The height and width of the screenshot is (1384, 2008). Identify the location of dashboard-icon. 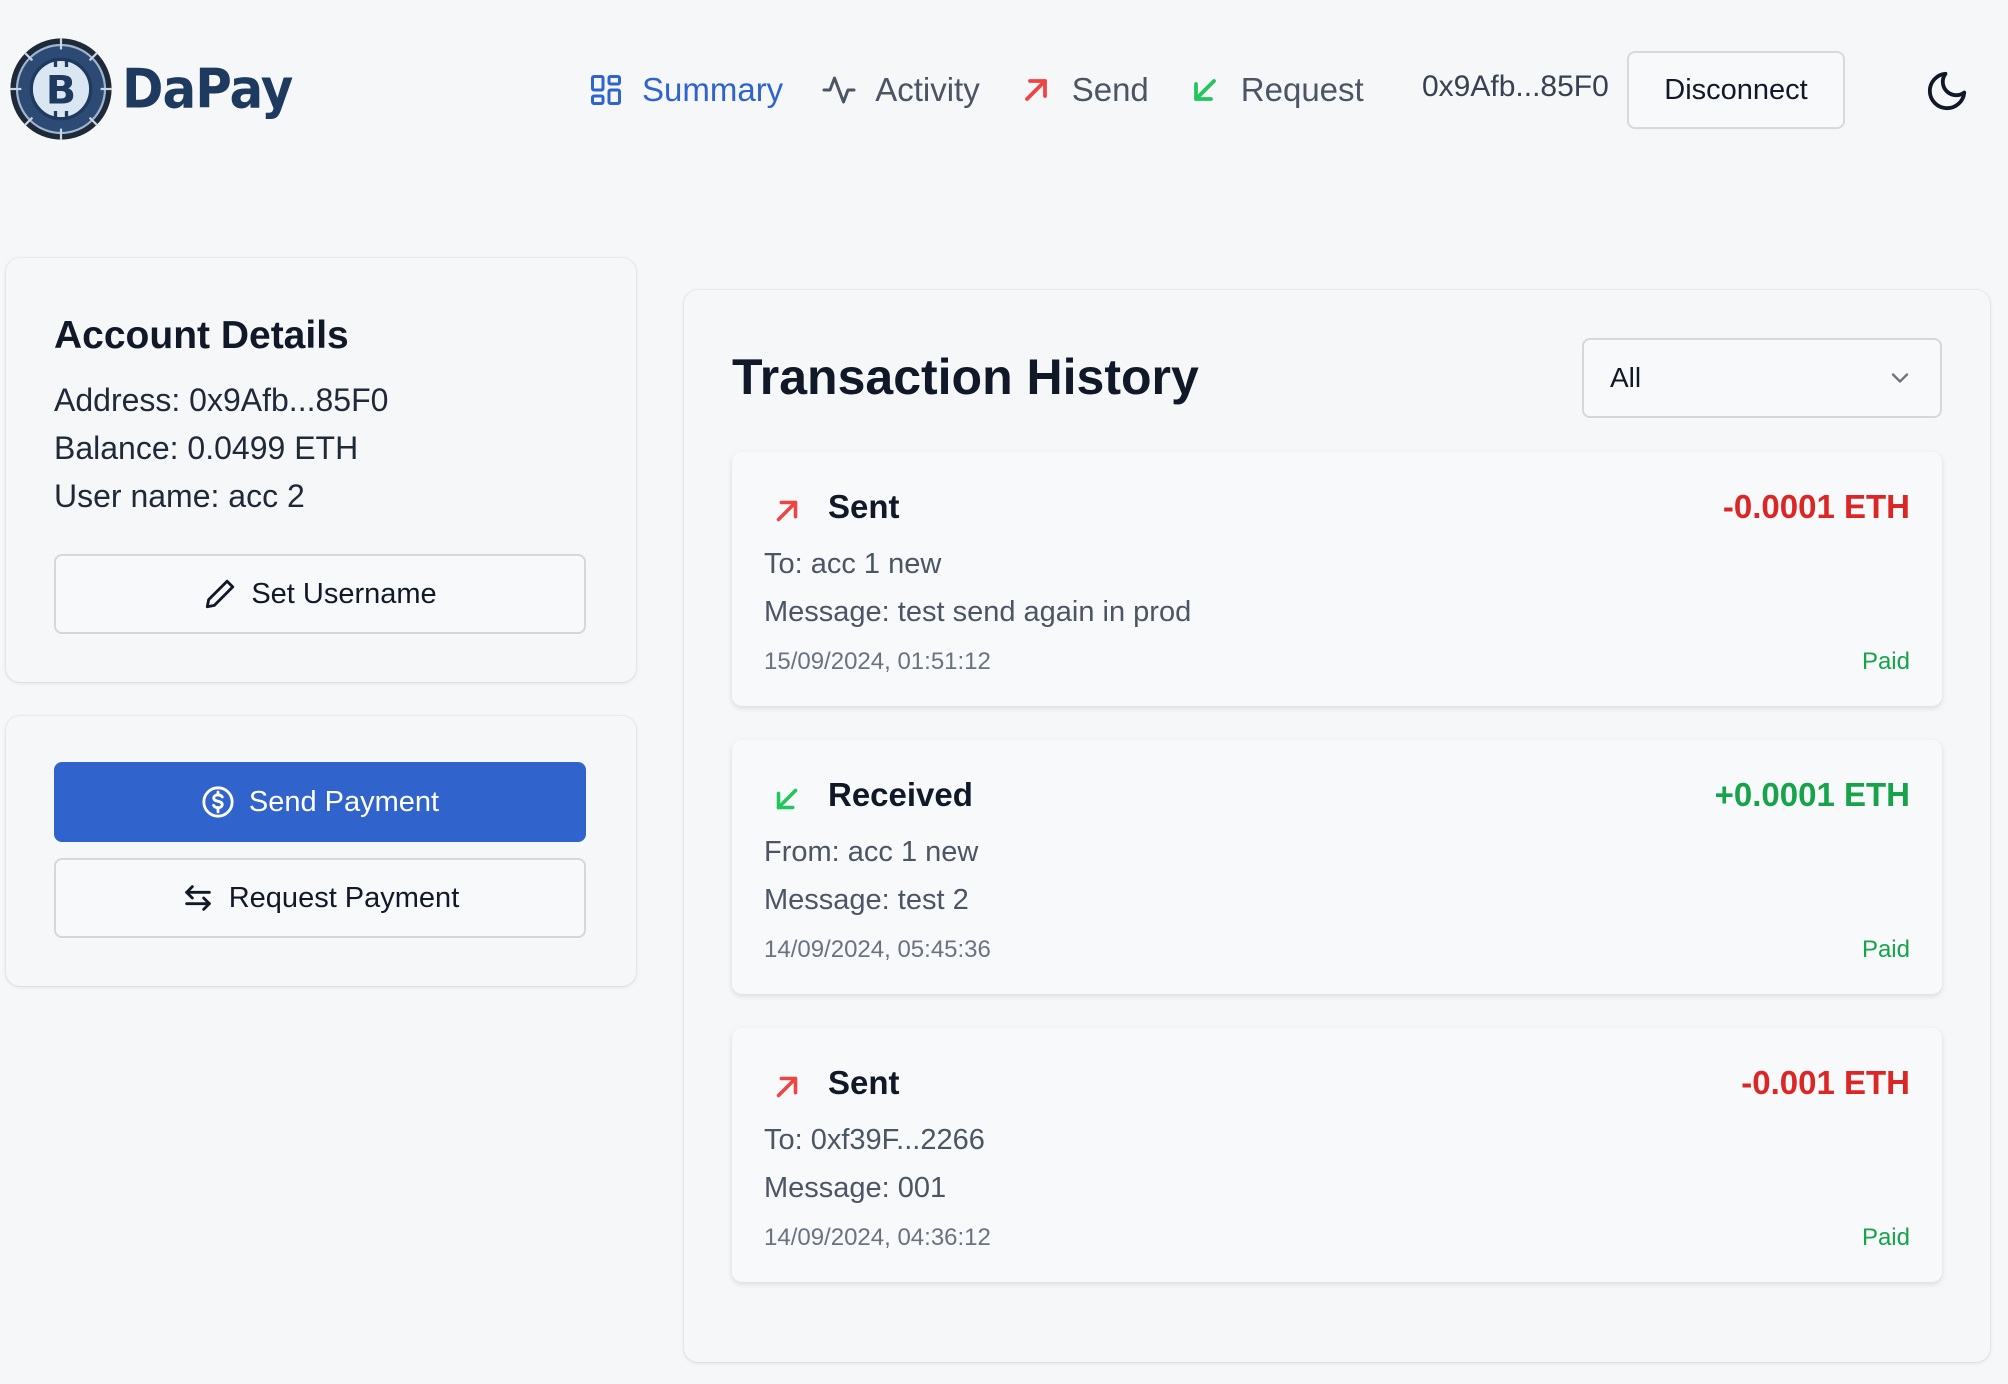
(606, 90).